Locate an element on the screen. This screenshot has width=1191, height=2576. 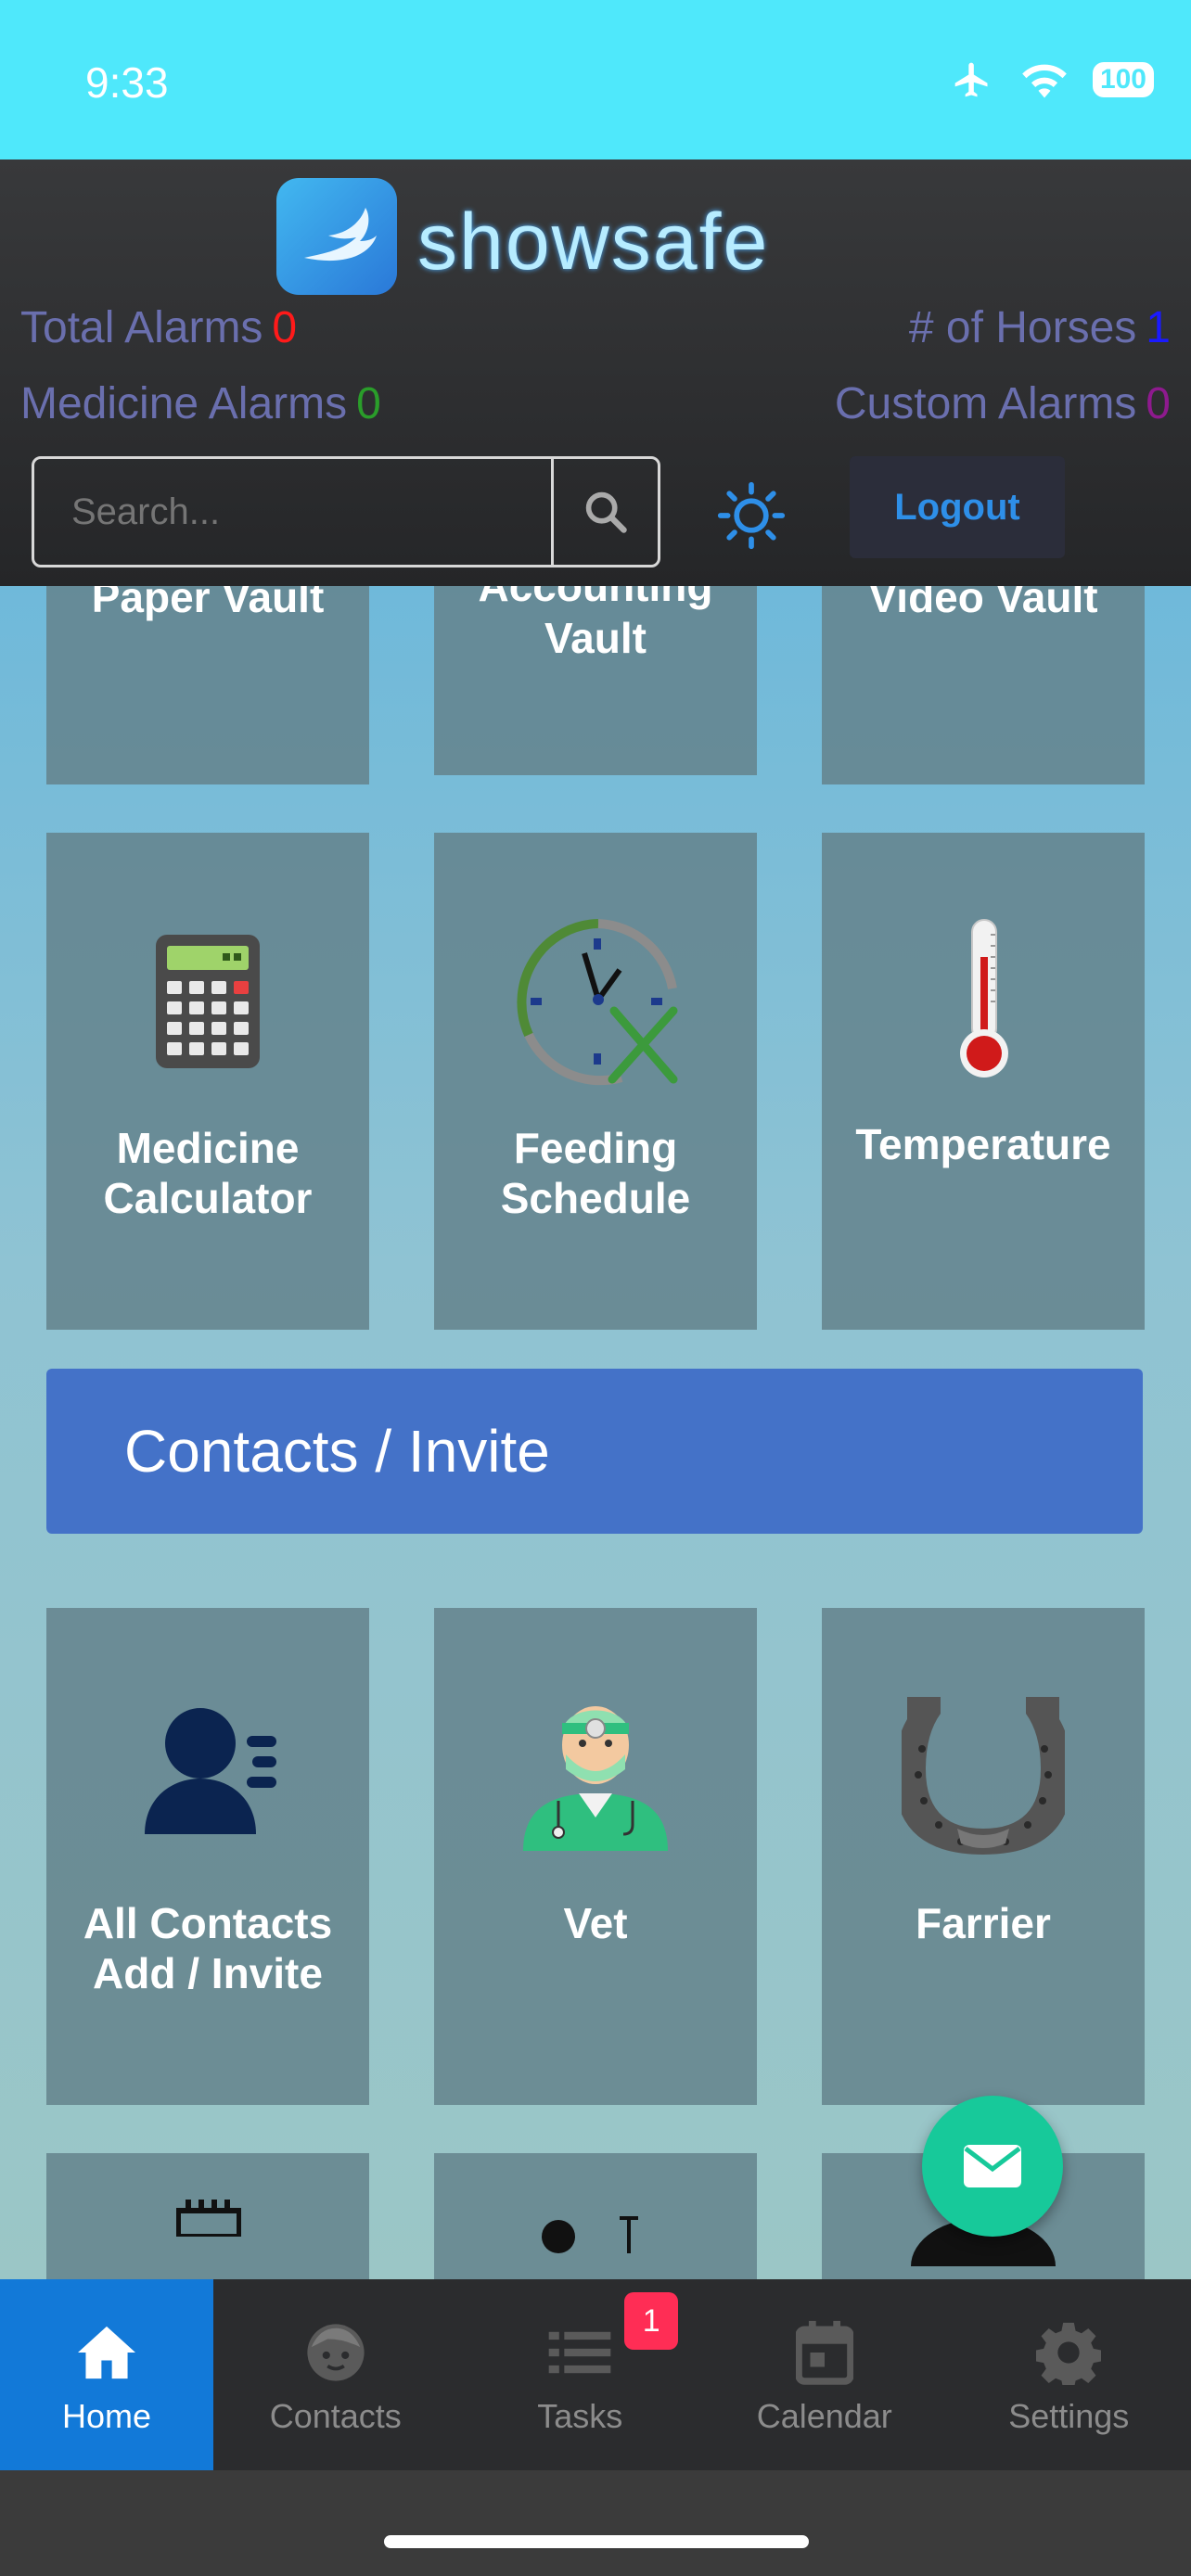
status-time: 9:33 is located at coordinates (127, 82).